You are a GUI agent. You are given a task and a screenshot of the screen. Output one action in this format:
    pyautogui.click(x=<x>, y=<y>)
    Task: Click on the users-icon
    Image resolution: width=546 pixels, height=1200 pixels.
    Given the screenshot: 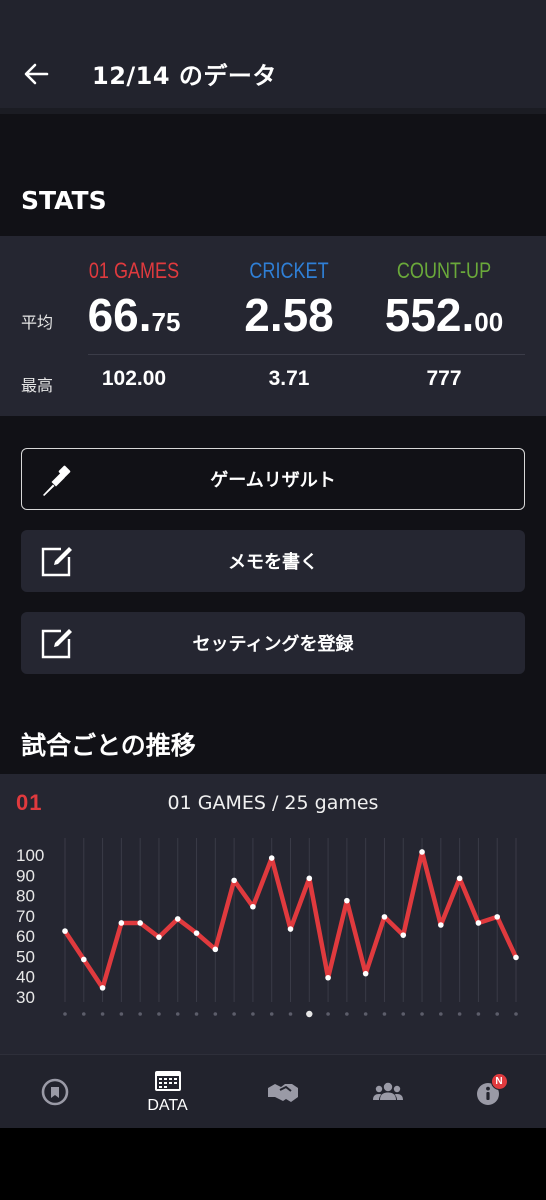 What is the action you would take?
    pyautogui.click(x=387, y=1091)
    